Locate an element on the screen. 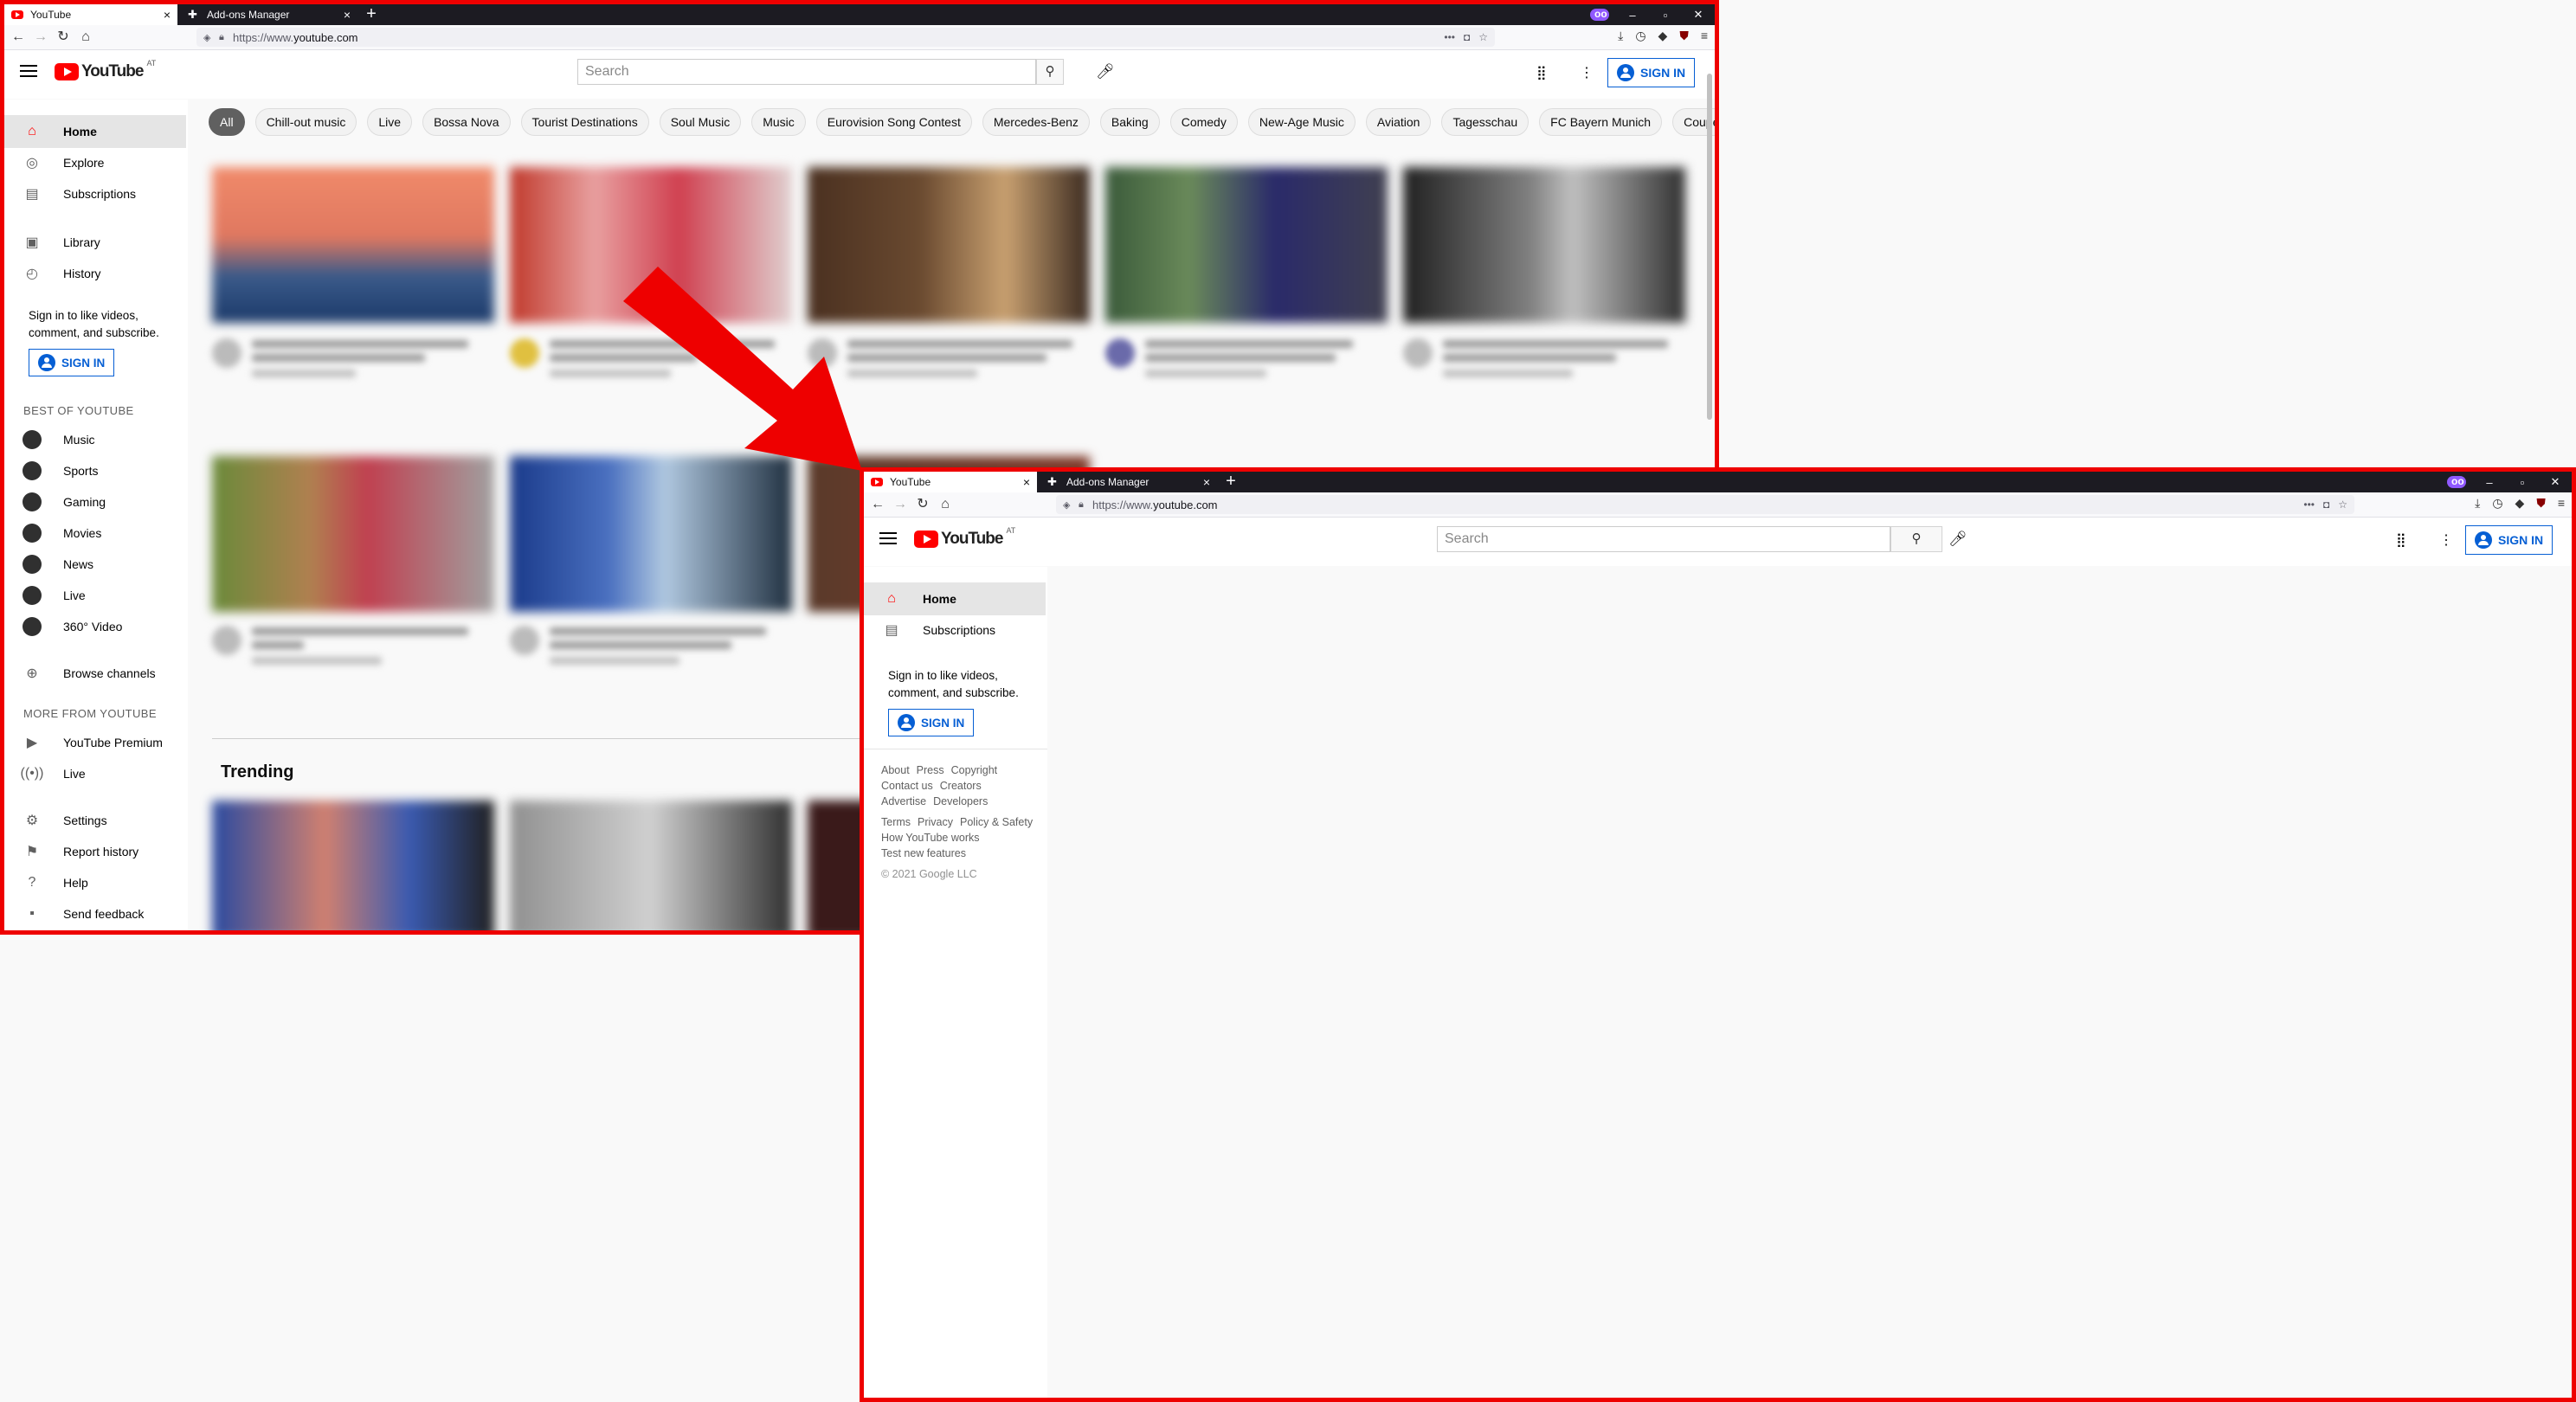 This screenshot has height=1402, width=2576. close-window-button: ✕ is located at coordinates (2555, 482).